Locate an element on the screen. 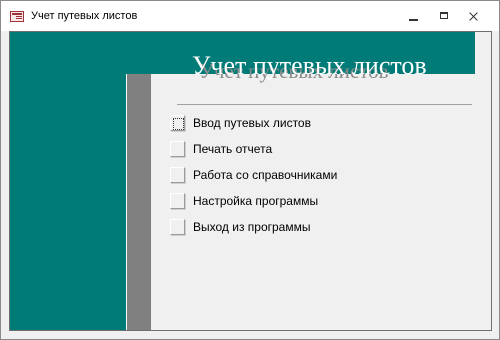 The image size is (500, 340). menu-button-settings is located at coordinates (177, 201).